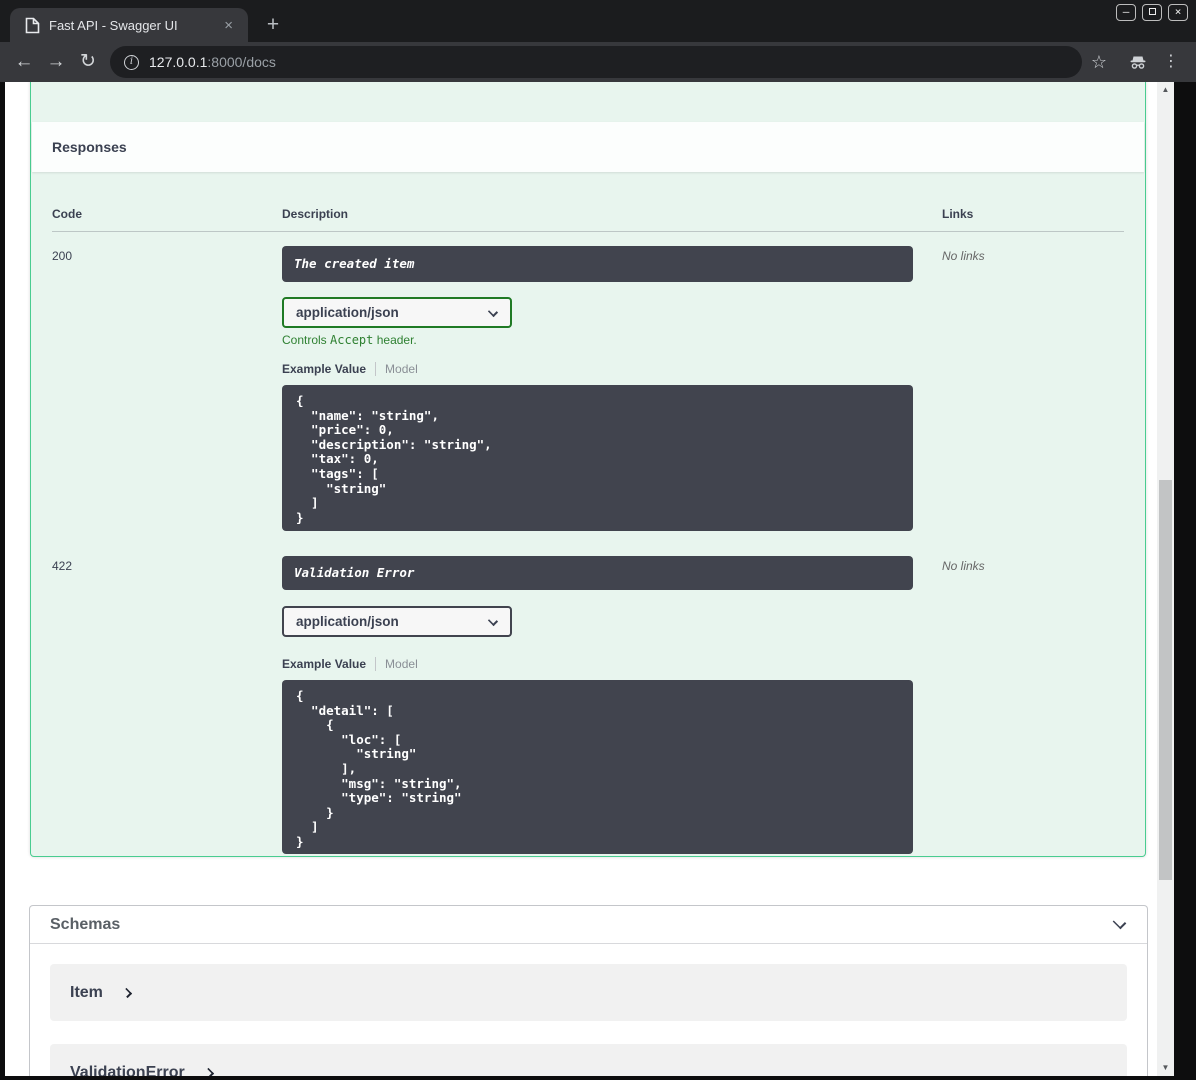  I want to click on accept-header-note: Controls Accept header., so click(349, 340).